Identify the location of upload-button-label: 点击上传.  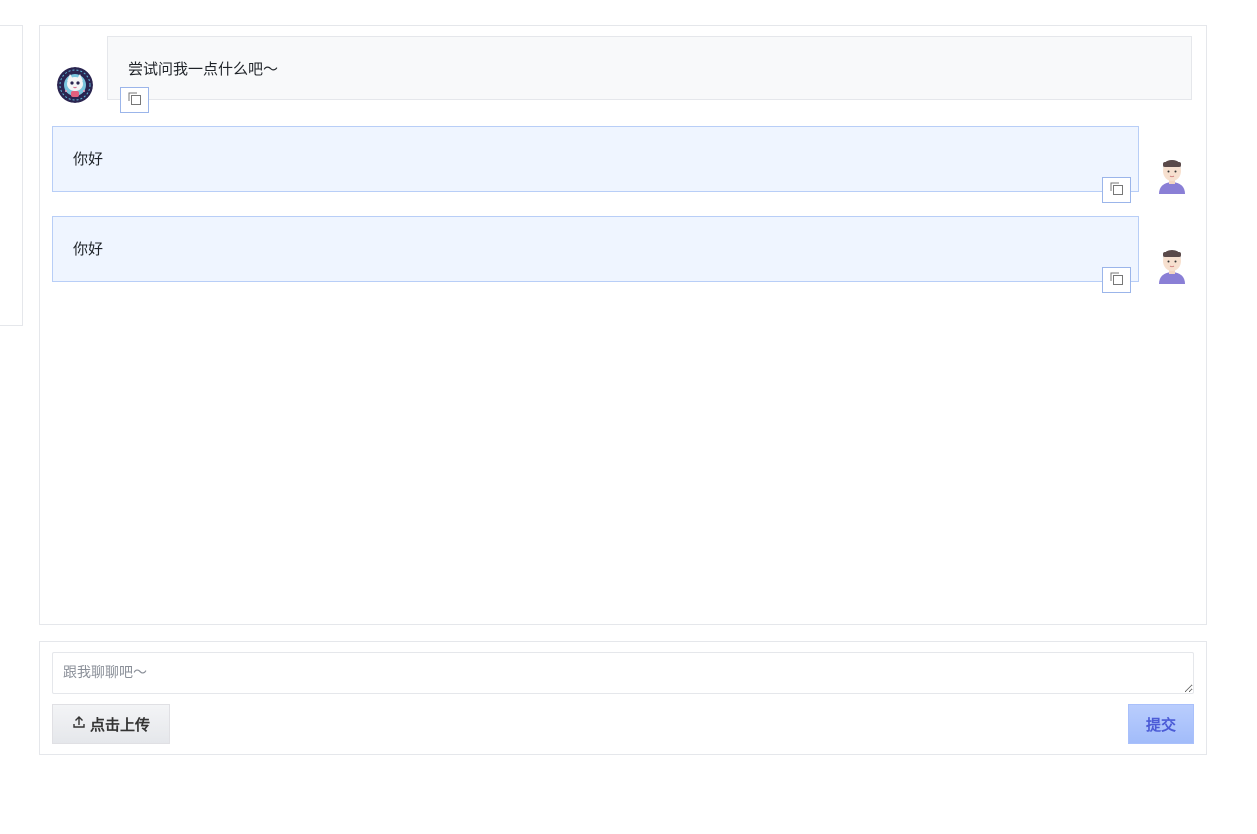
(119, 724).